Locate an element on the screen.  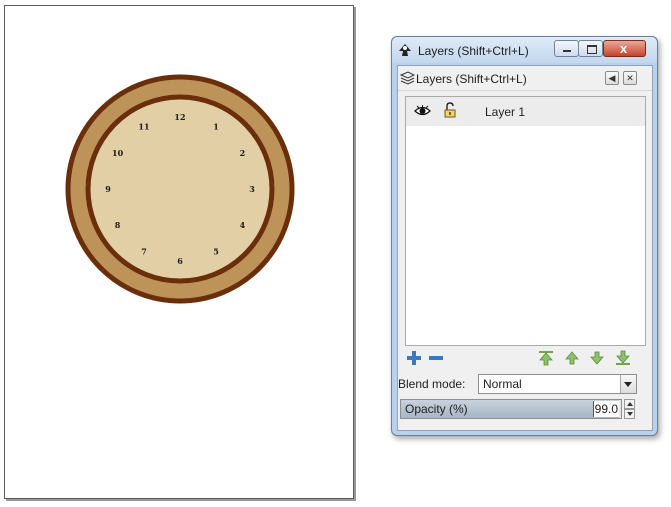
add-layer-icon is located at coordinates (414, 358).